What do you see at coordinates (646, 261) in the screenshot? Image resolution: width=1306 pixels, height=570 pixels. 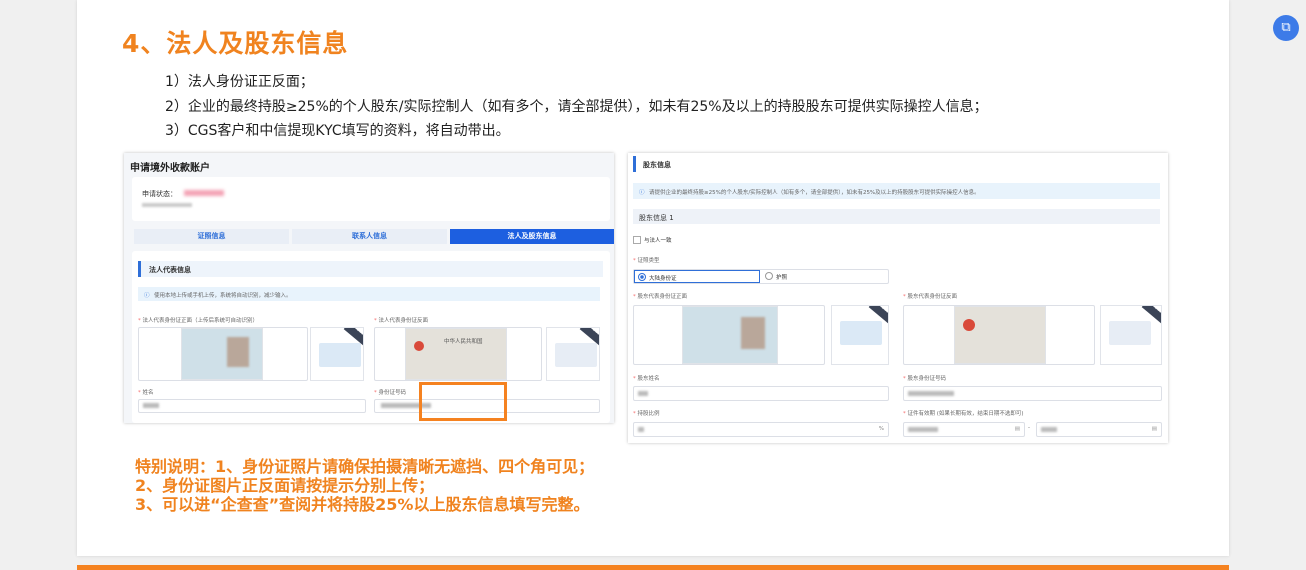 I see `doc-type-label: * 证照类型` at bounding box center [646, 261].